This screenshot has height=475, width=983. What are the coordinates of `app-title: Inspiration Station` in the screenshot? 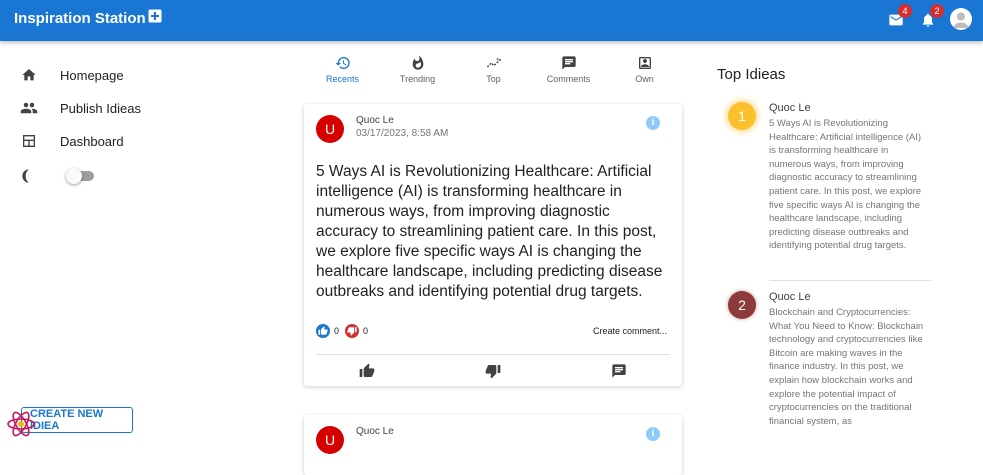 It's located at (88, 18).